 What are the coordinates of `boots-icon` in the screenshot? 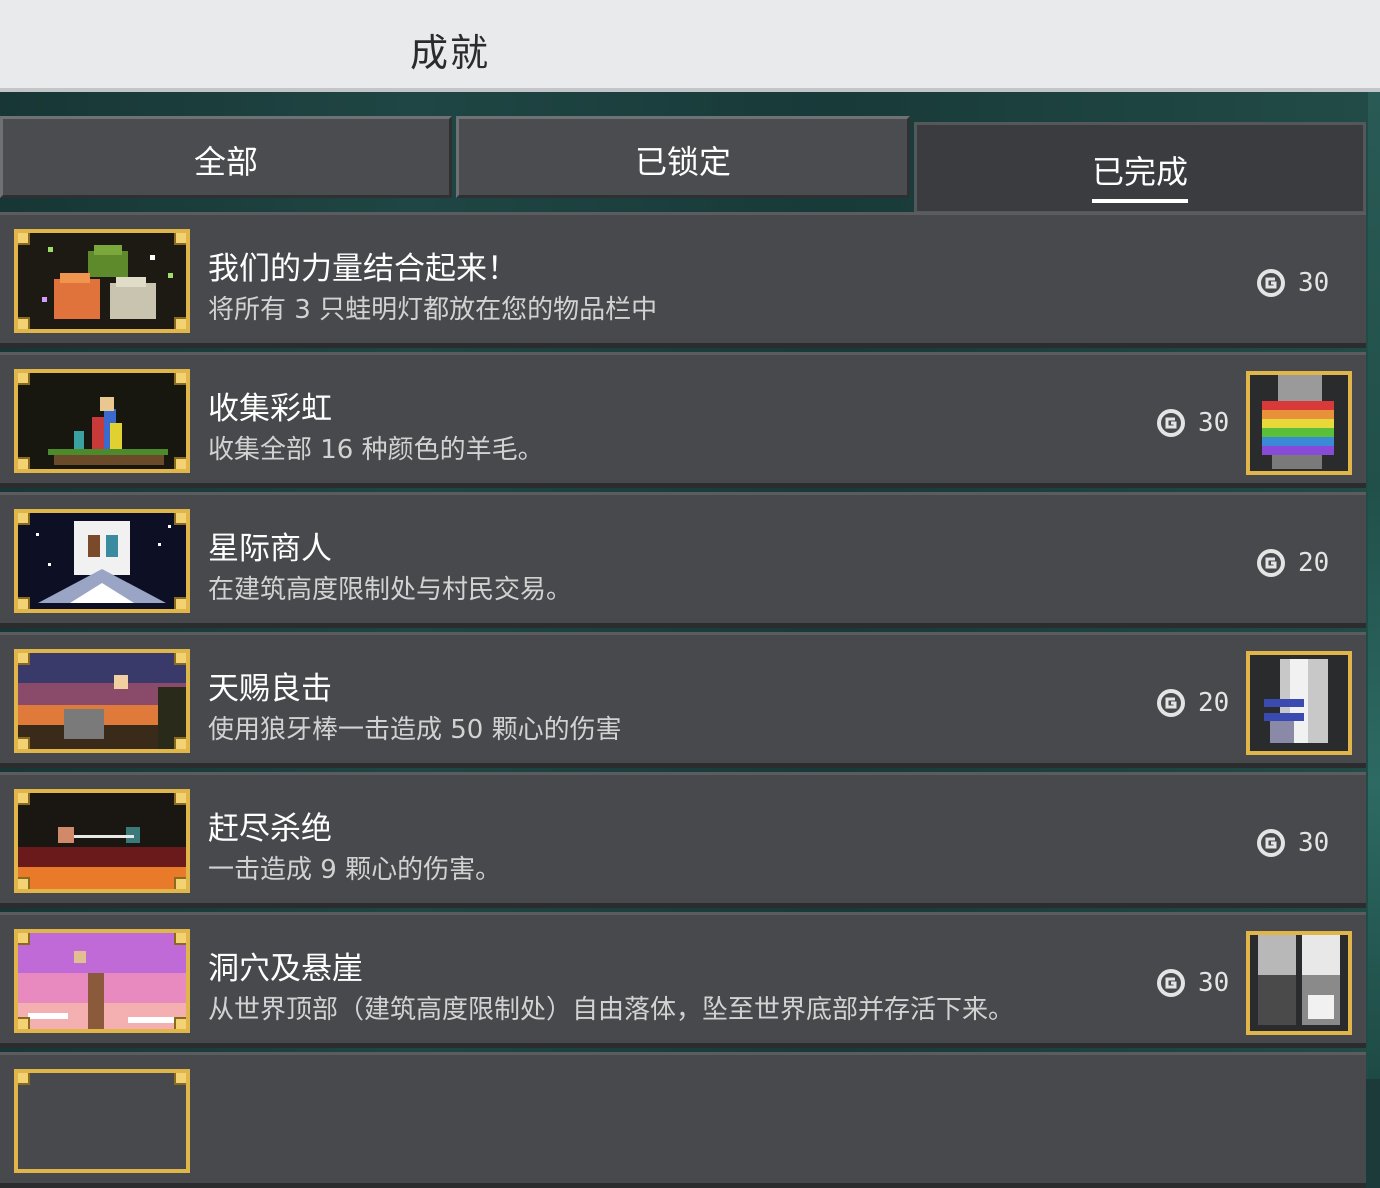 It's located at (1299, 983).